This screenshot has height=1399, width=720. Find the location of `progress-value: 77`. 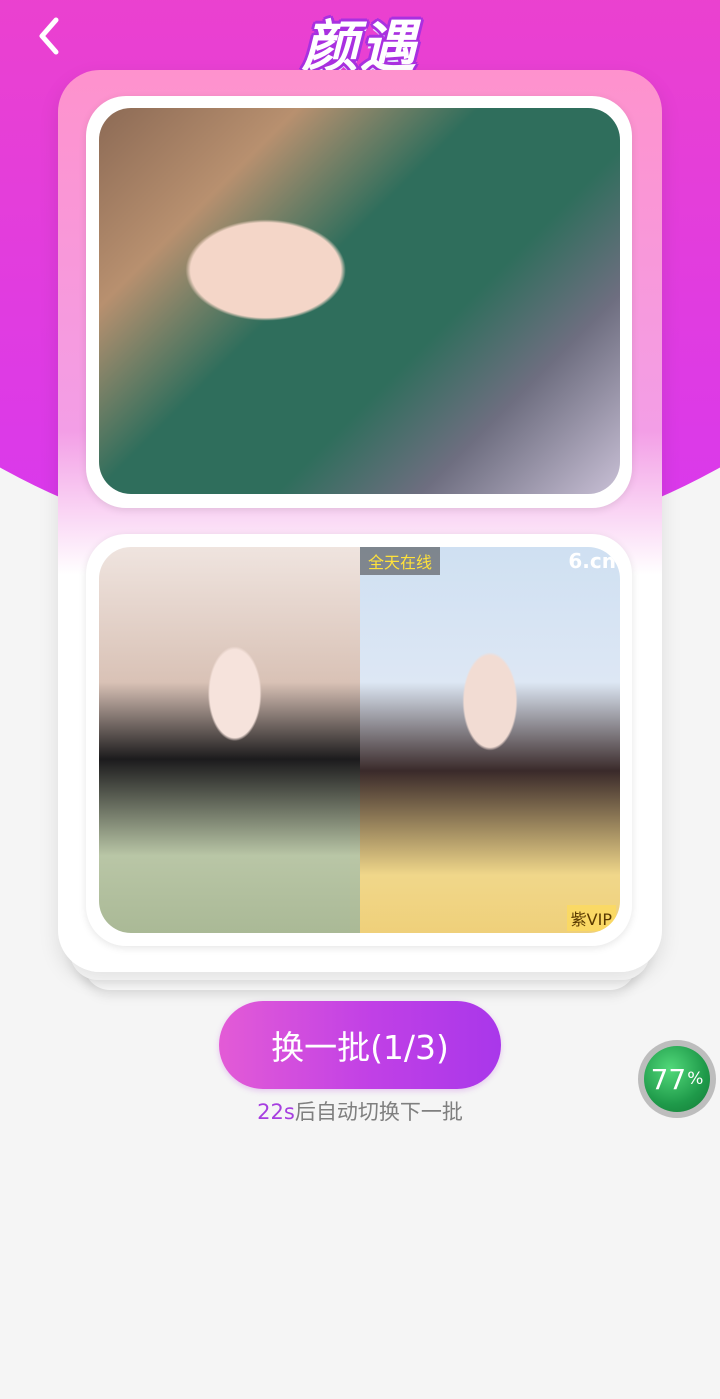

progress-value: 77 is located at coordinates (668, 1079).